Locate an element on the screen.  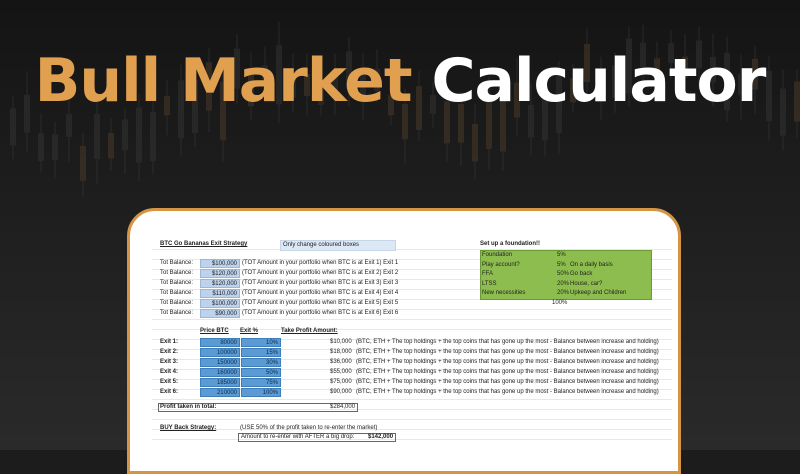
balance-input: $110,000 is located at coordinates (220, 293).